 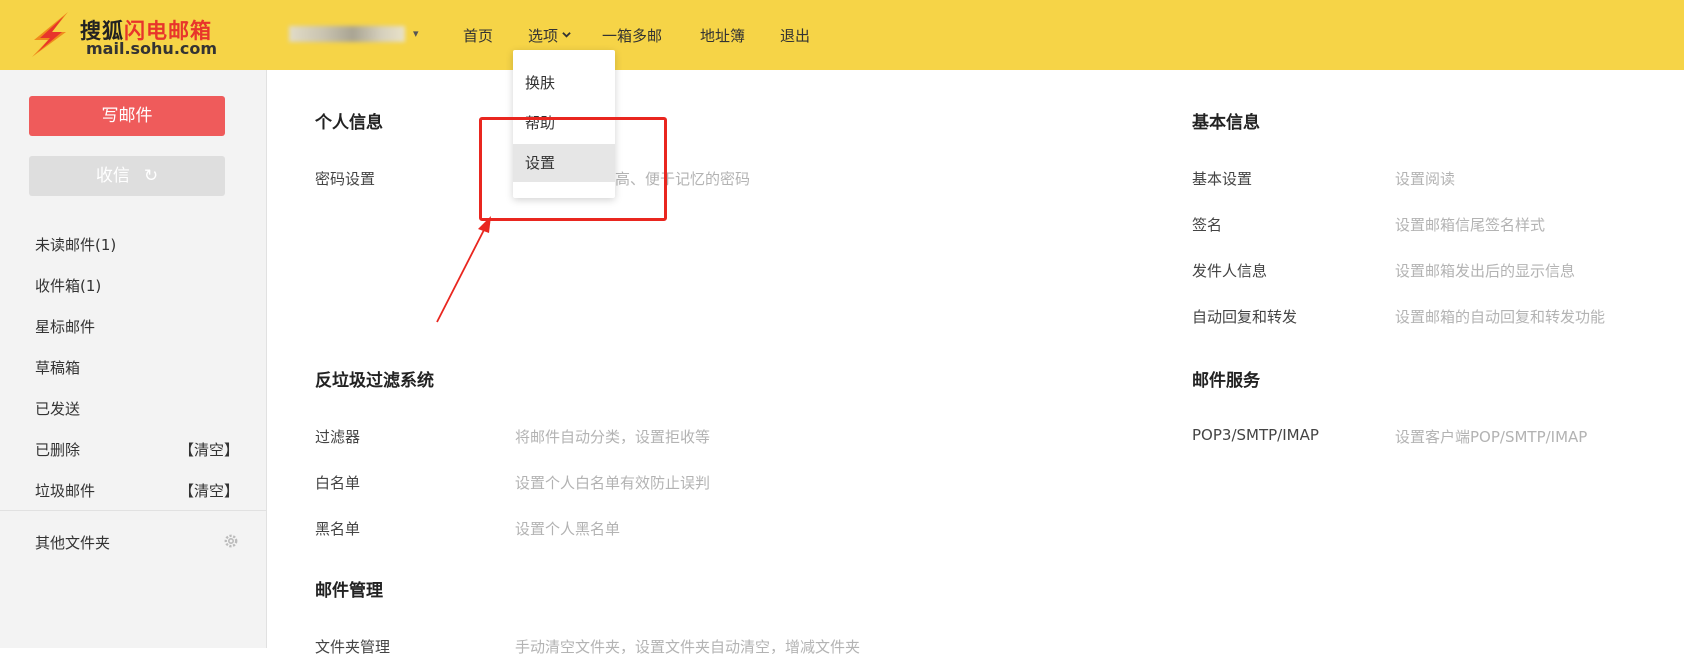 What do you see at coordinates (688, 647) in the screenshot?
I see `setting-desc-folder-manage: 手动清空文件夹，设置文件夹自动清空，增减文件夹` at bounding box center [688, 647].